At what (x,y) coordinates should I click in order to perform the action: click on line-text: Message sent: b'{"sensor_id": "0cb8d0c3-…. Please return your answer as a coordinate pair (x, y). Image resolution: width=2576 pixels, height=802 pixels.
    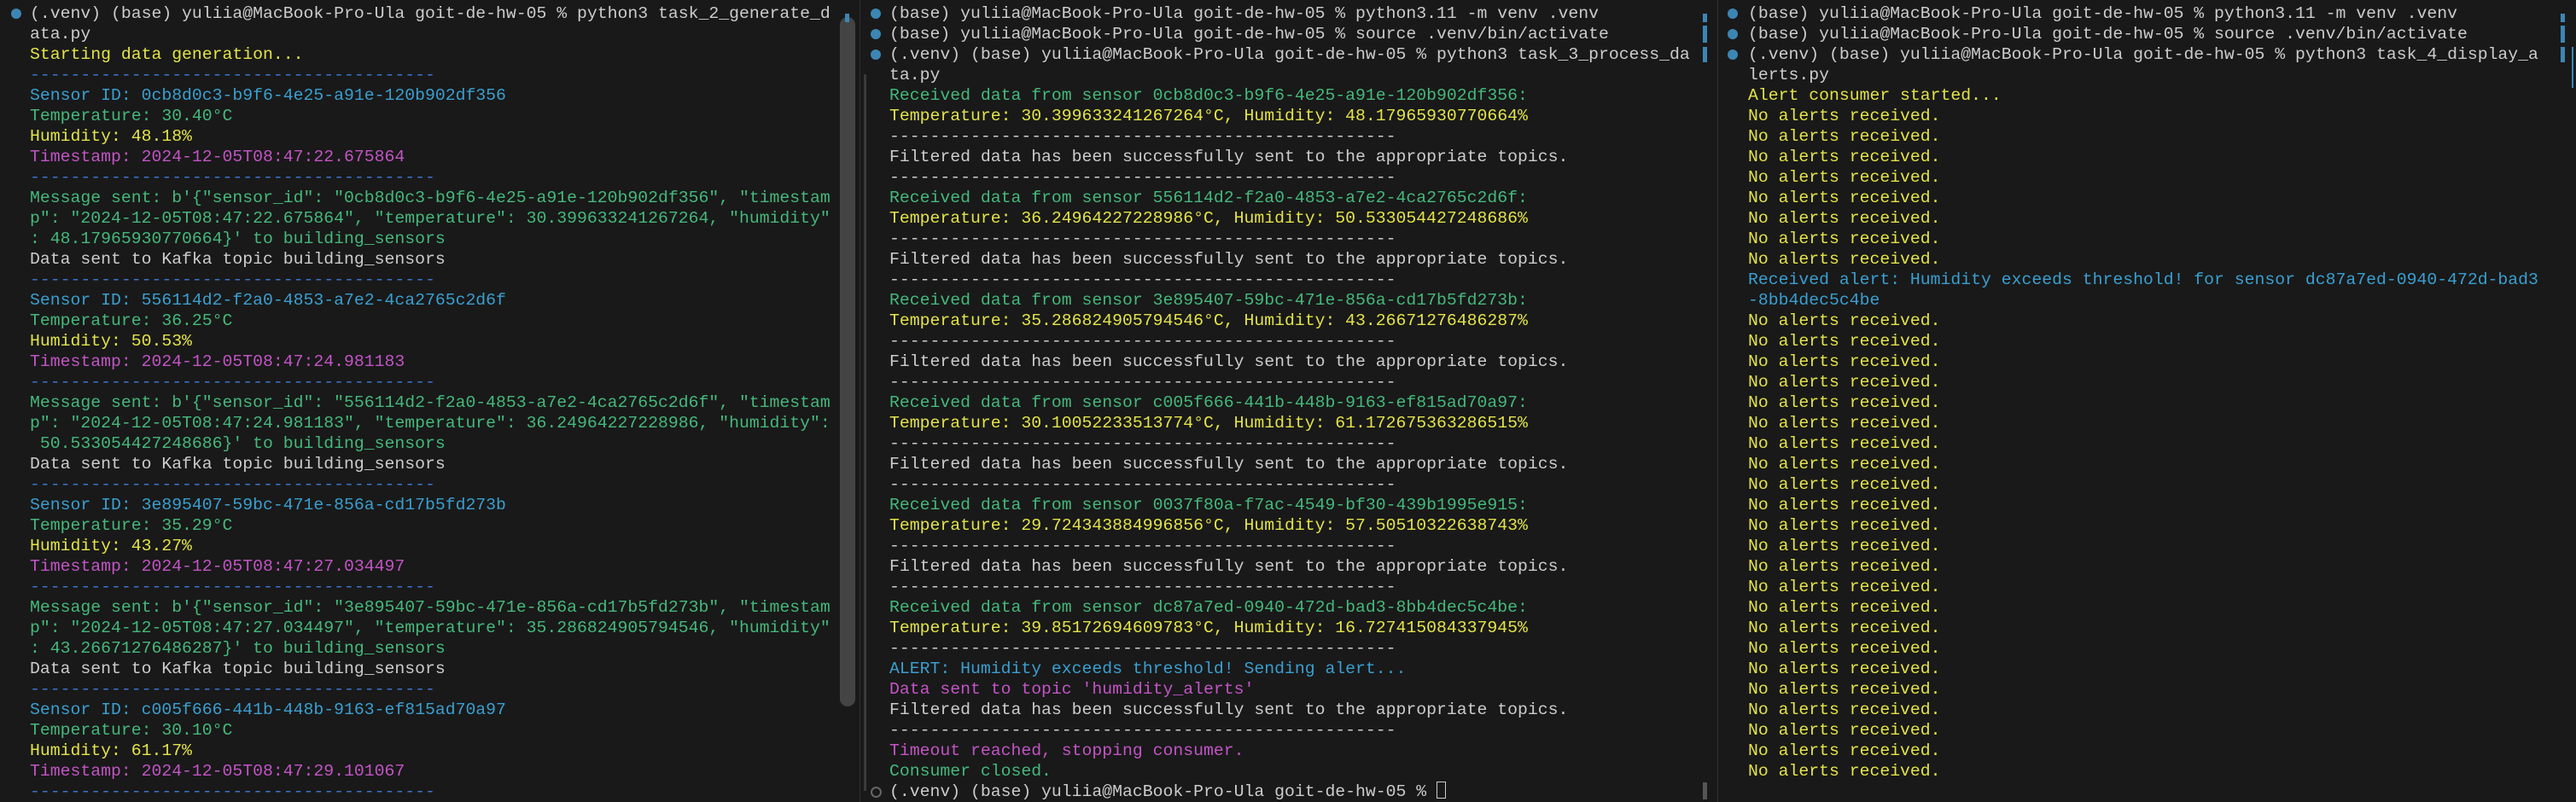
    Looking at the image, I should click on (430, 198).